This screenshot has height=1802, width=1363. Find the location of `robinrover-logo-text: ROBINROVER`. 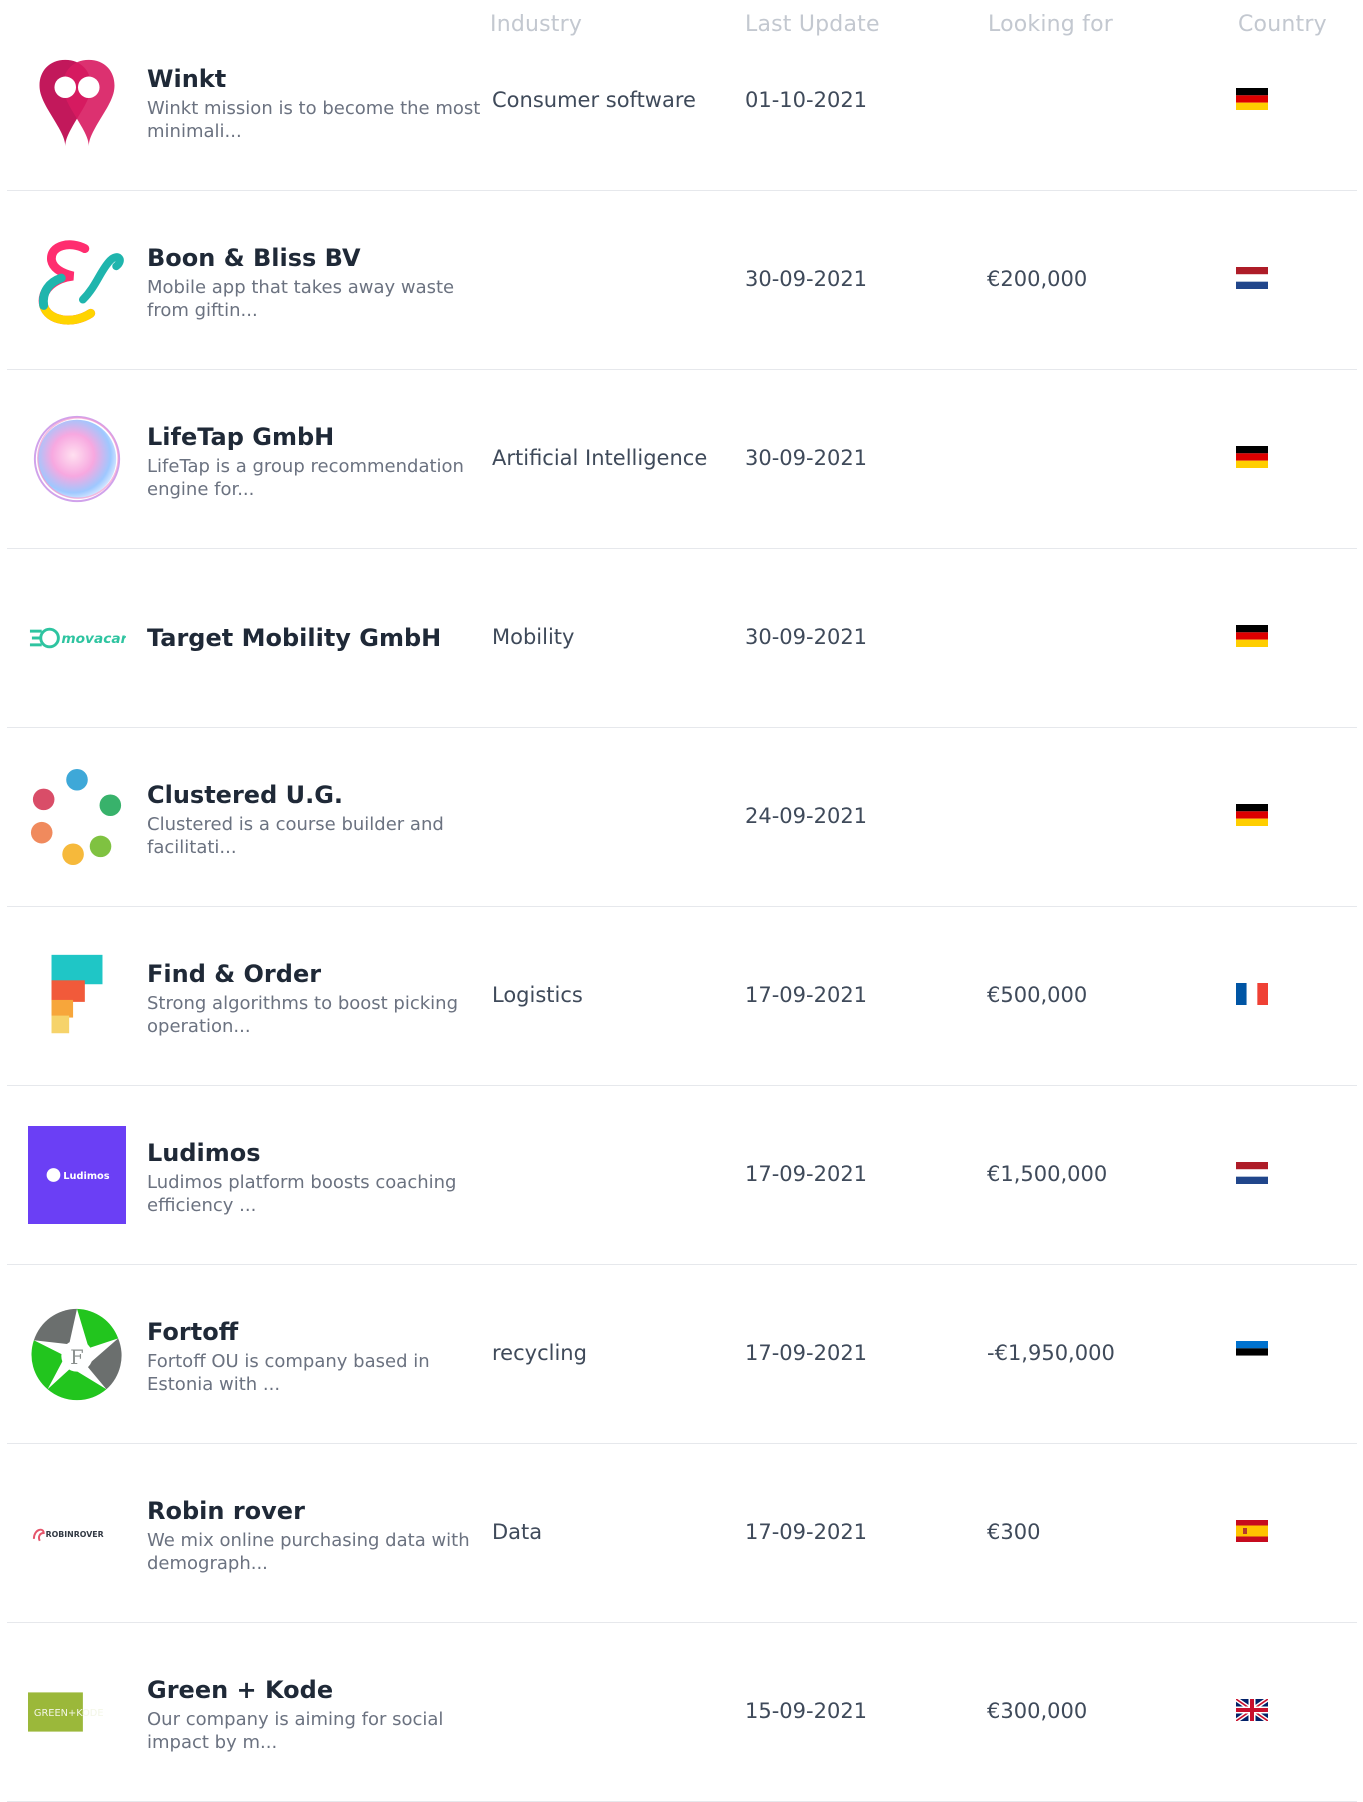

robinrover-logo-text: ROBINROVER is located at coordinates (75, 1534).